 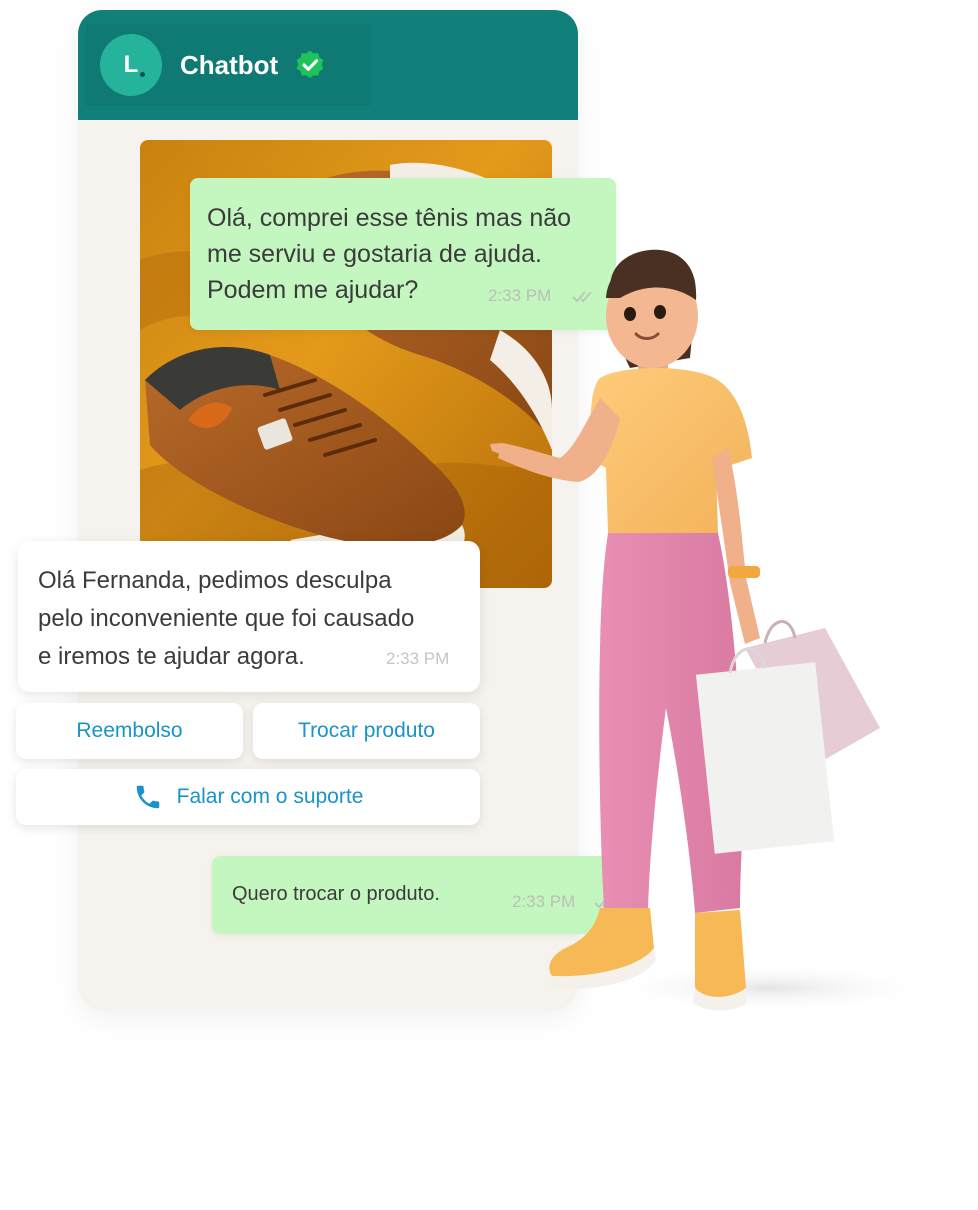 I want to click on avatar-dot, so click(x=142, y=74).